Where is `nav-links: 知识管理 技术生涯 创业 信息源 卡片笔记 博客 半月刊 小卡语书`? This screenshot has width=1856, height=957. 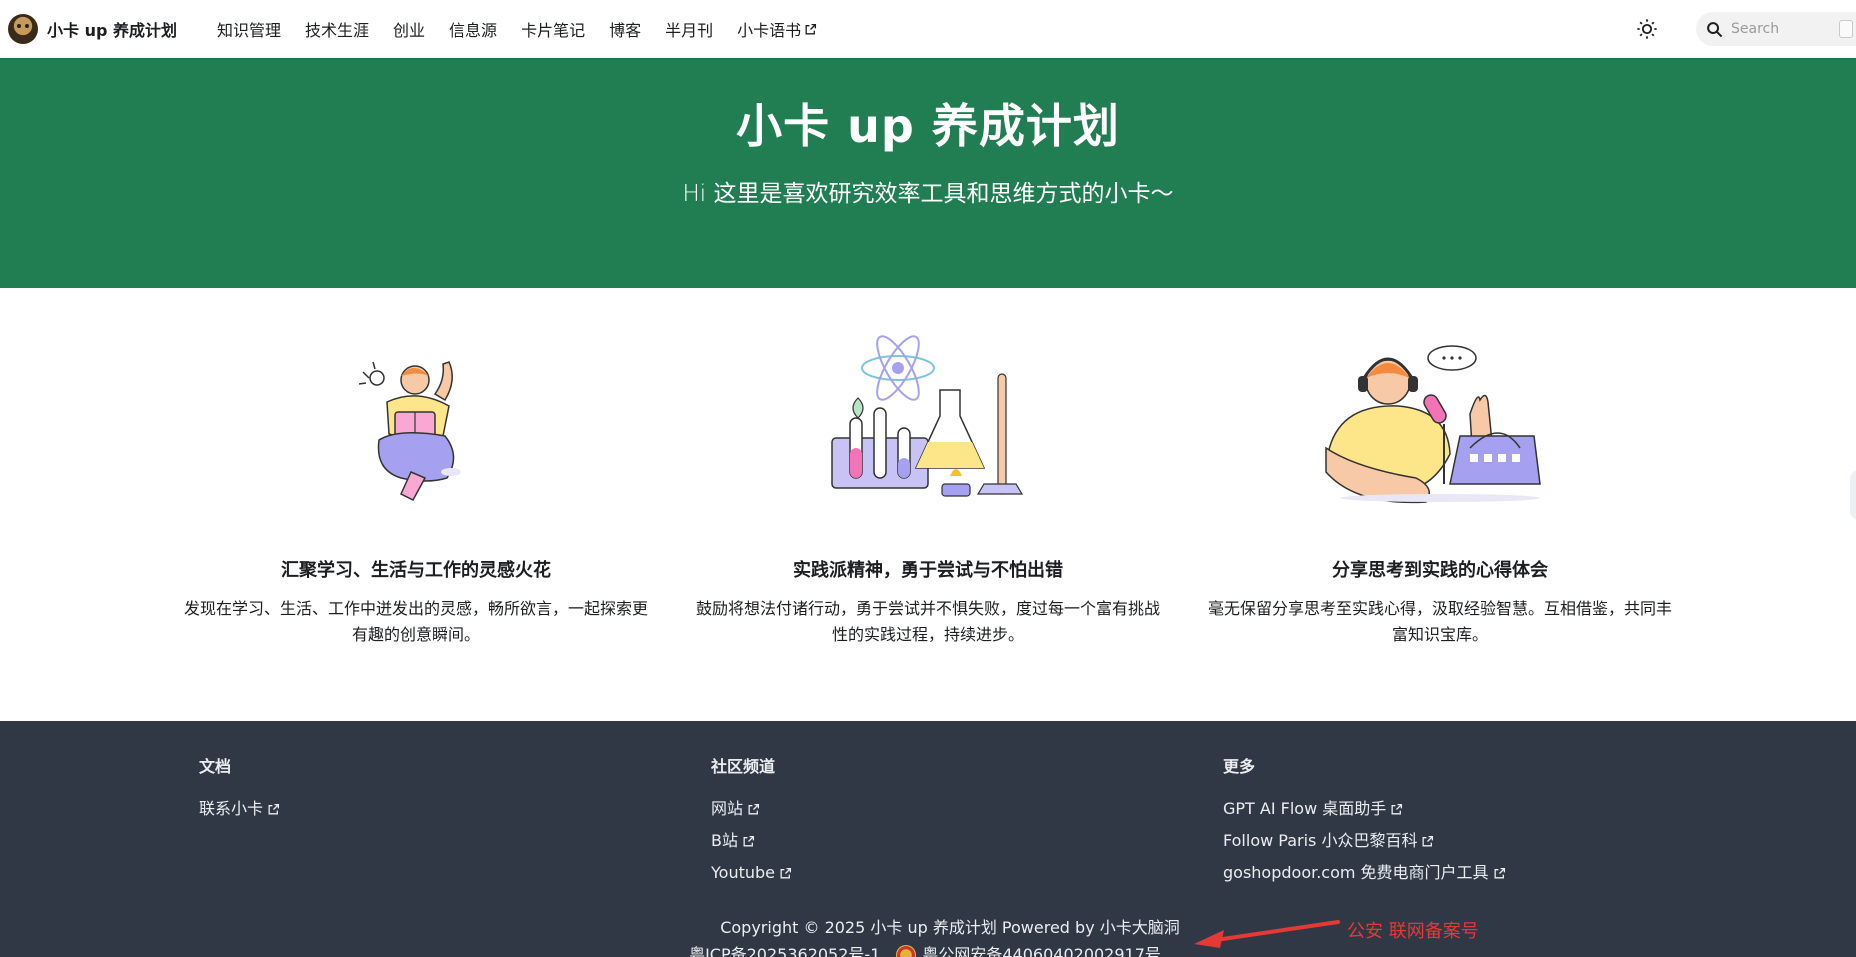
nav-links: 知识管理 技术生涯 创业 信息源 卡片笔记 博客 半月刊 小卡语书 is located at coordinates (517, 29).